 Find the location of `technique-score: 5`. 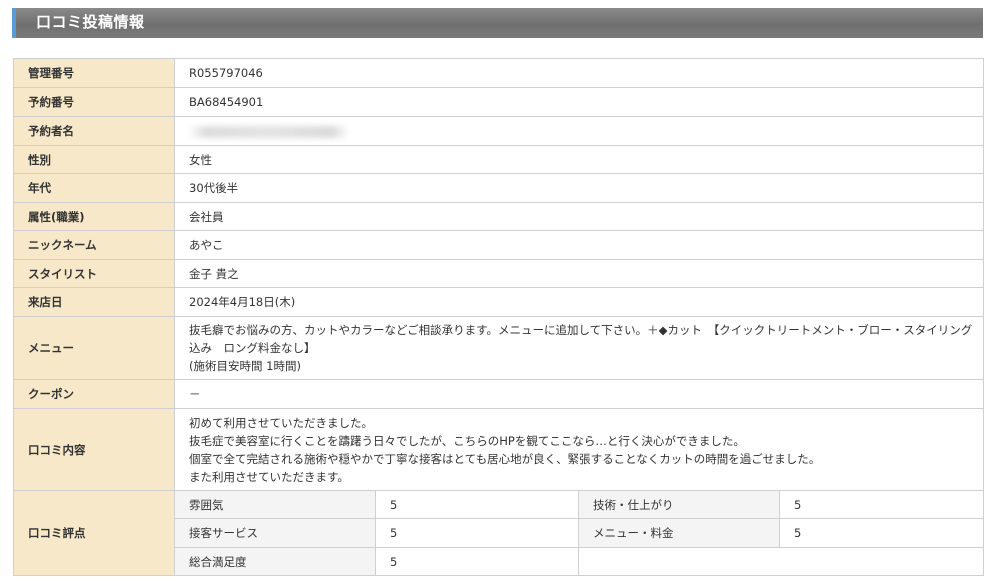

technique-score: 5 is located at coordinates (881, 504).